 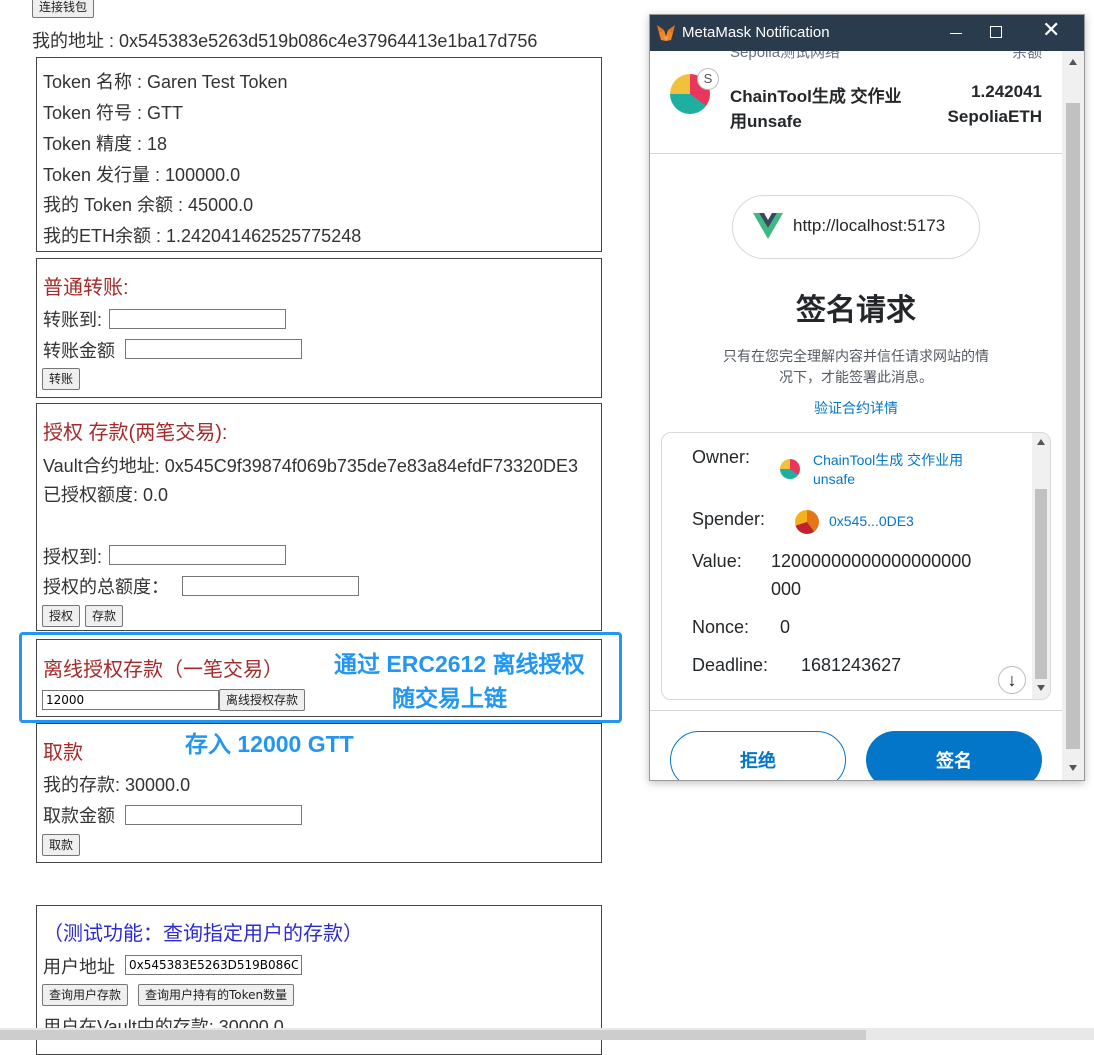 What do you see at coordinates (104, 616) in the screenshot?
I see `deposit-button: 存款` at bounding box center [104, 616].